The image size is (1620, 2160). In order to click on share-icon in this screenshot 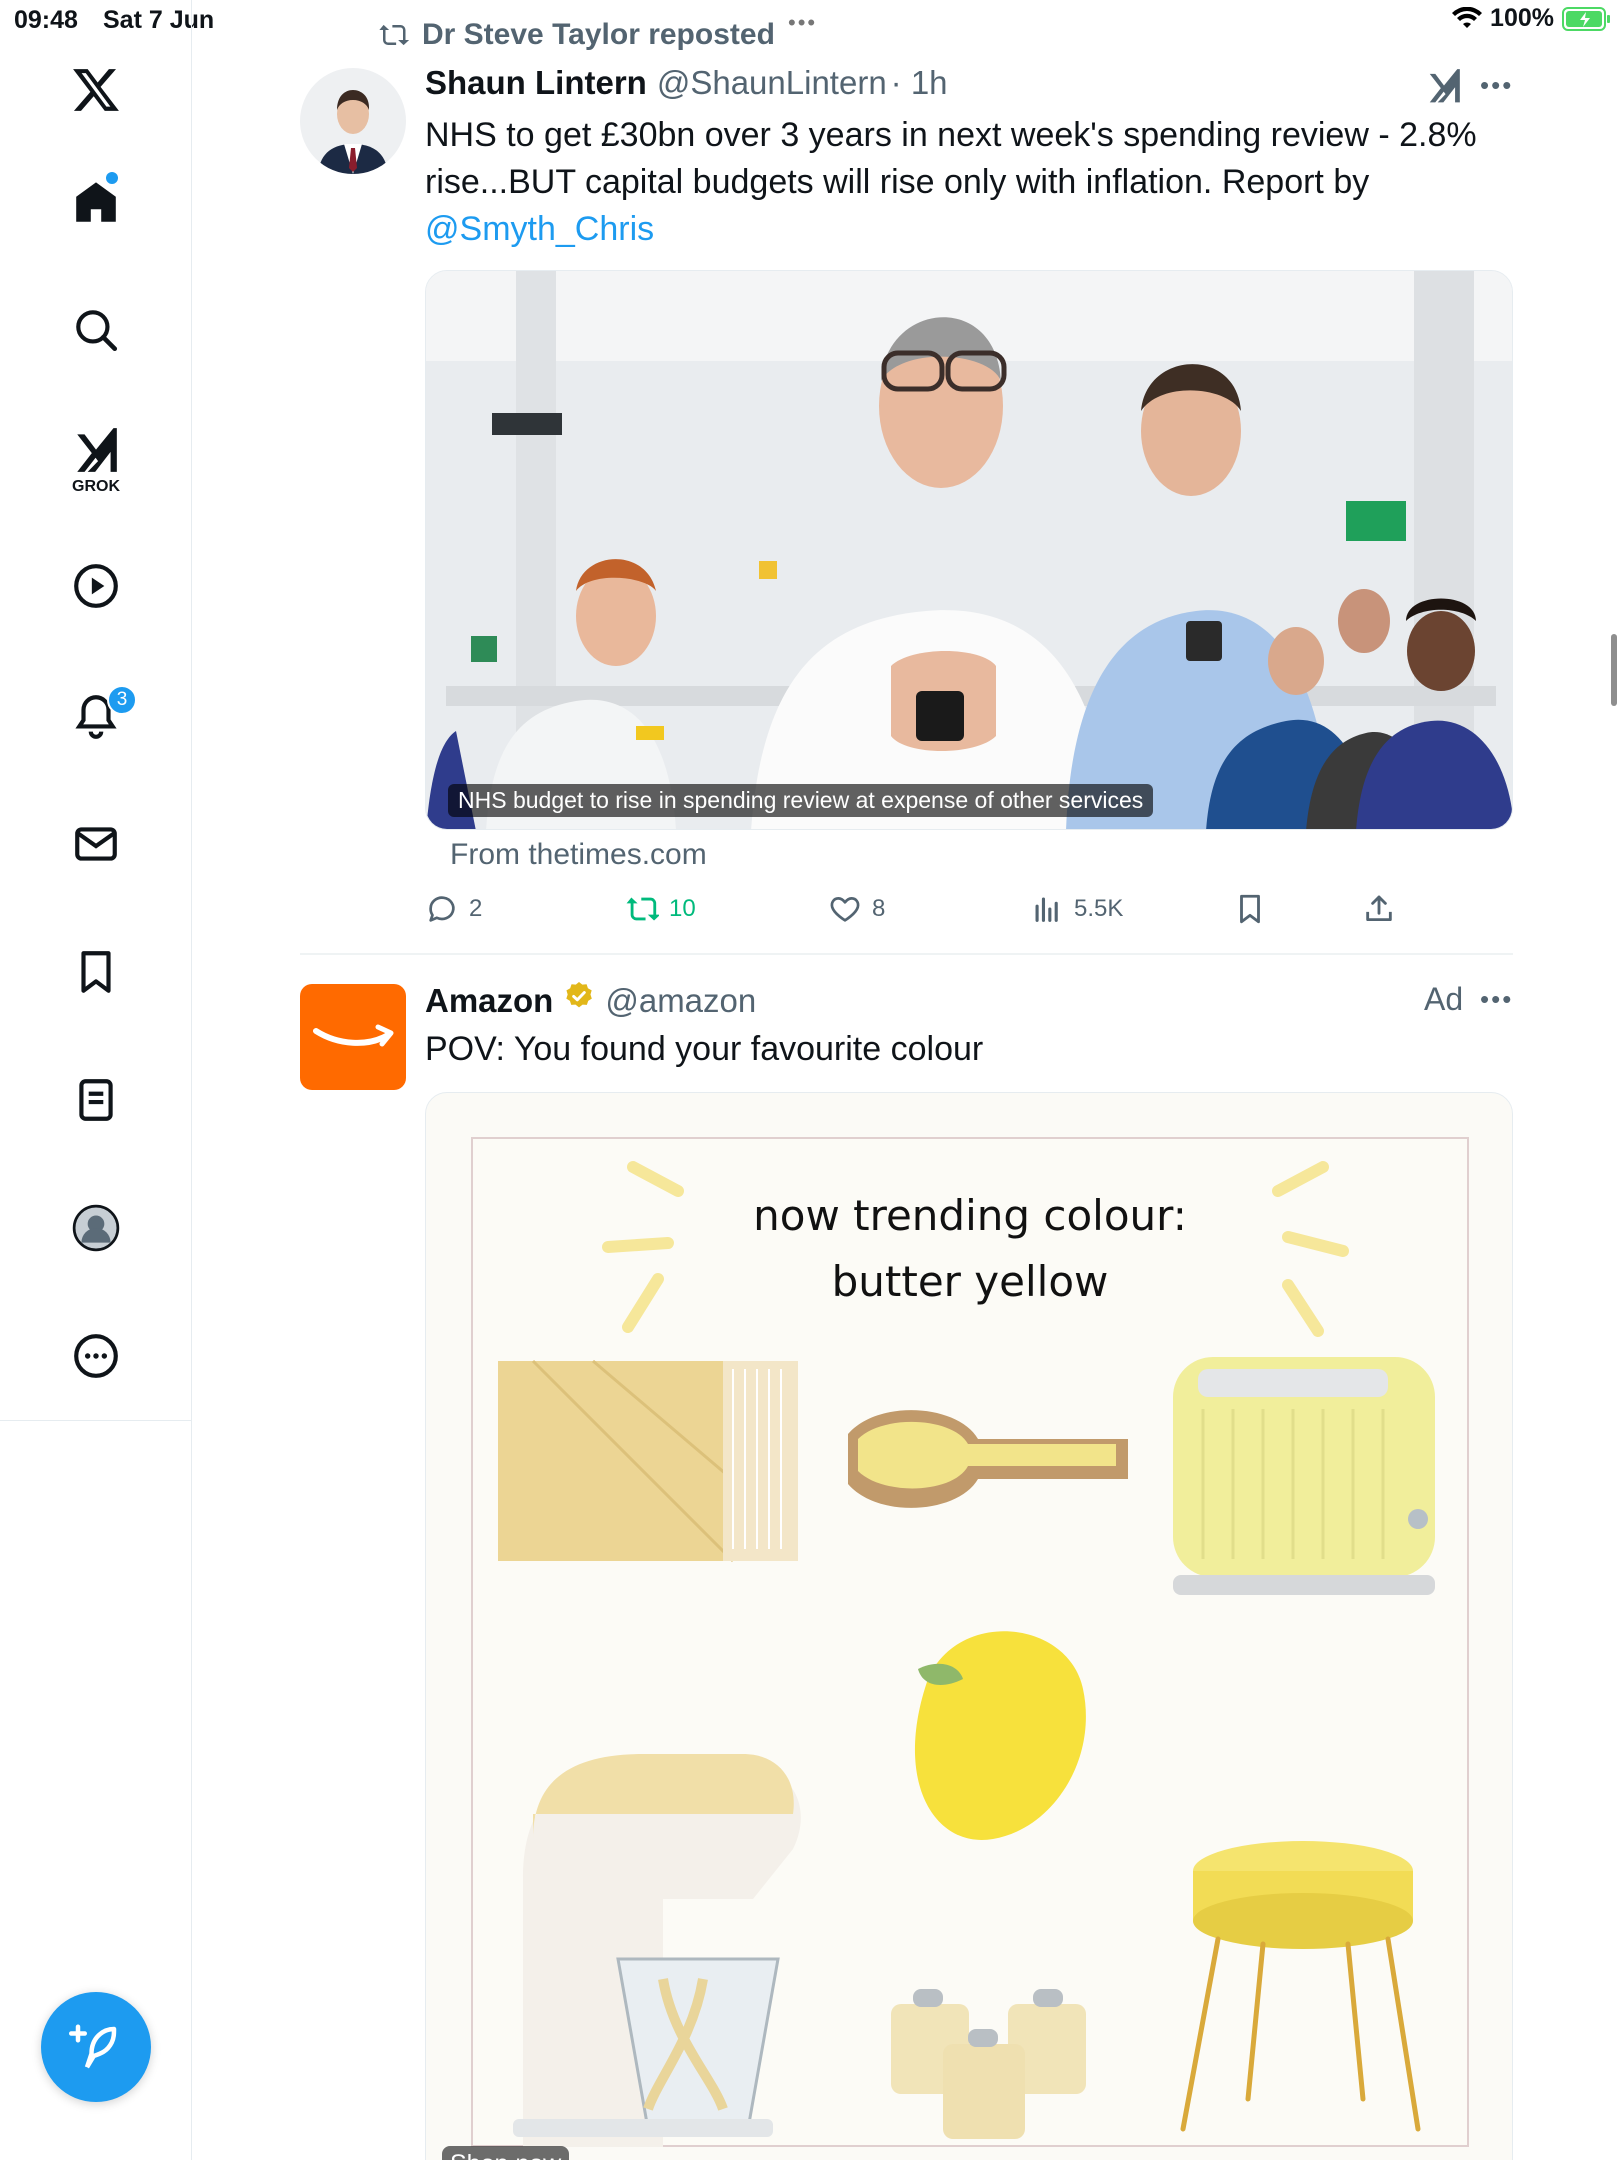, I will do `click(1379, 908)`.